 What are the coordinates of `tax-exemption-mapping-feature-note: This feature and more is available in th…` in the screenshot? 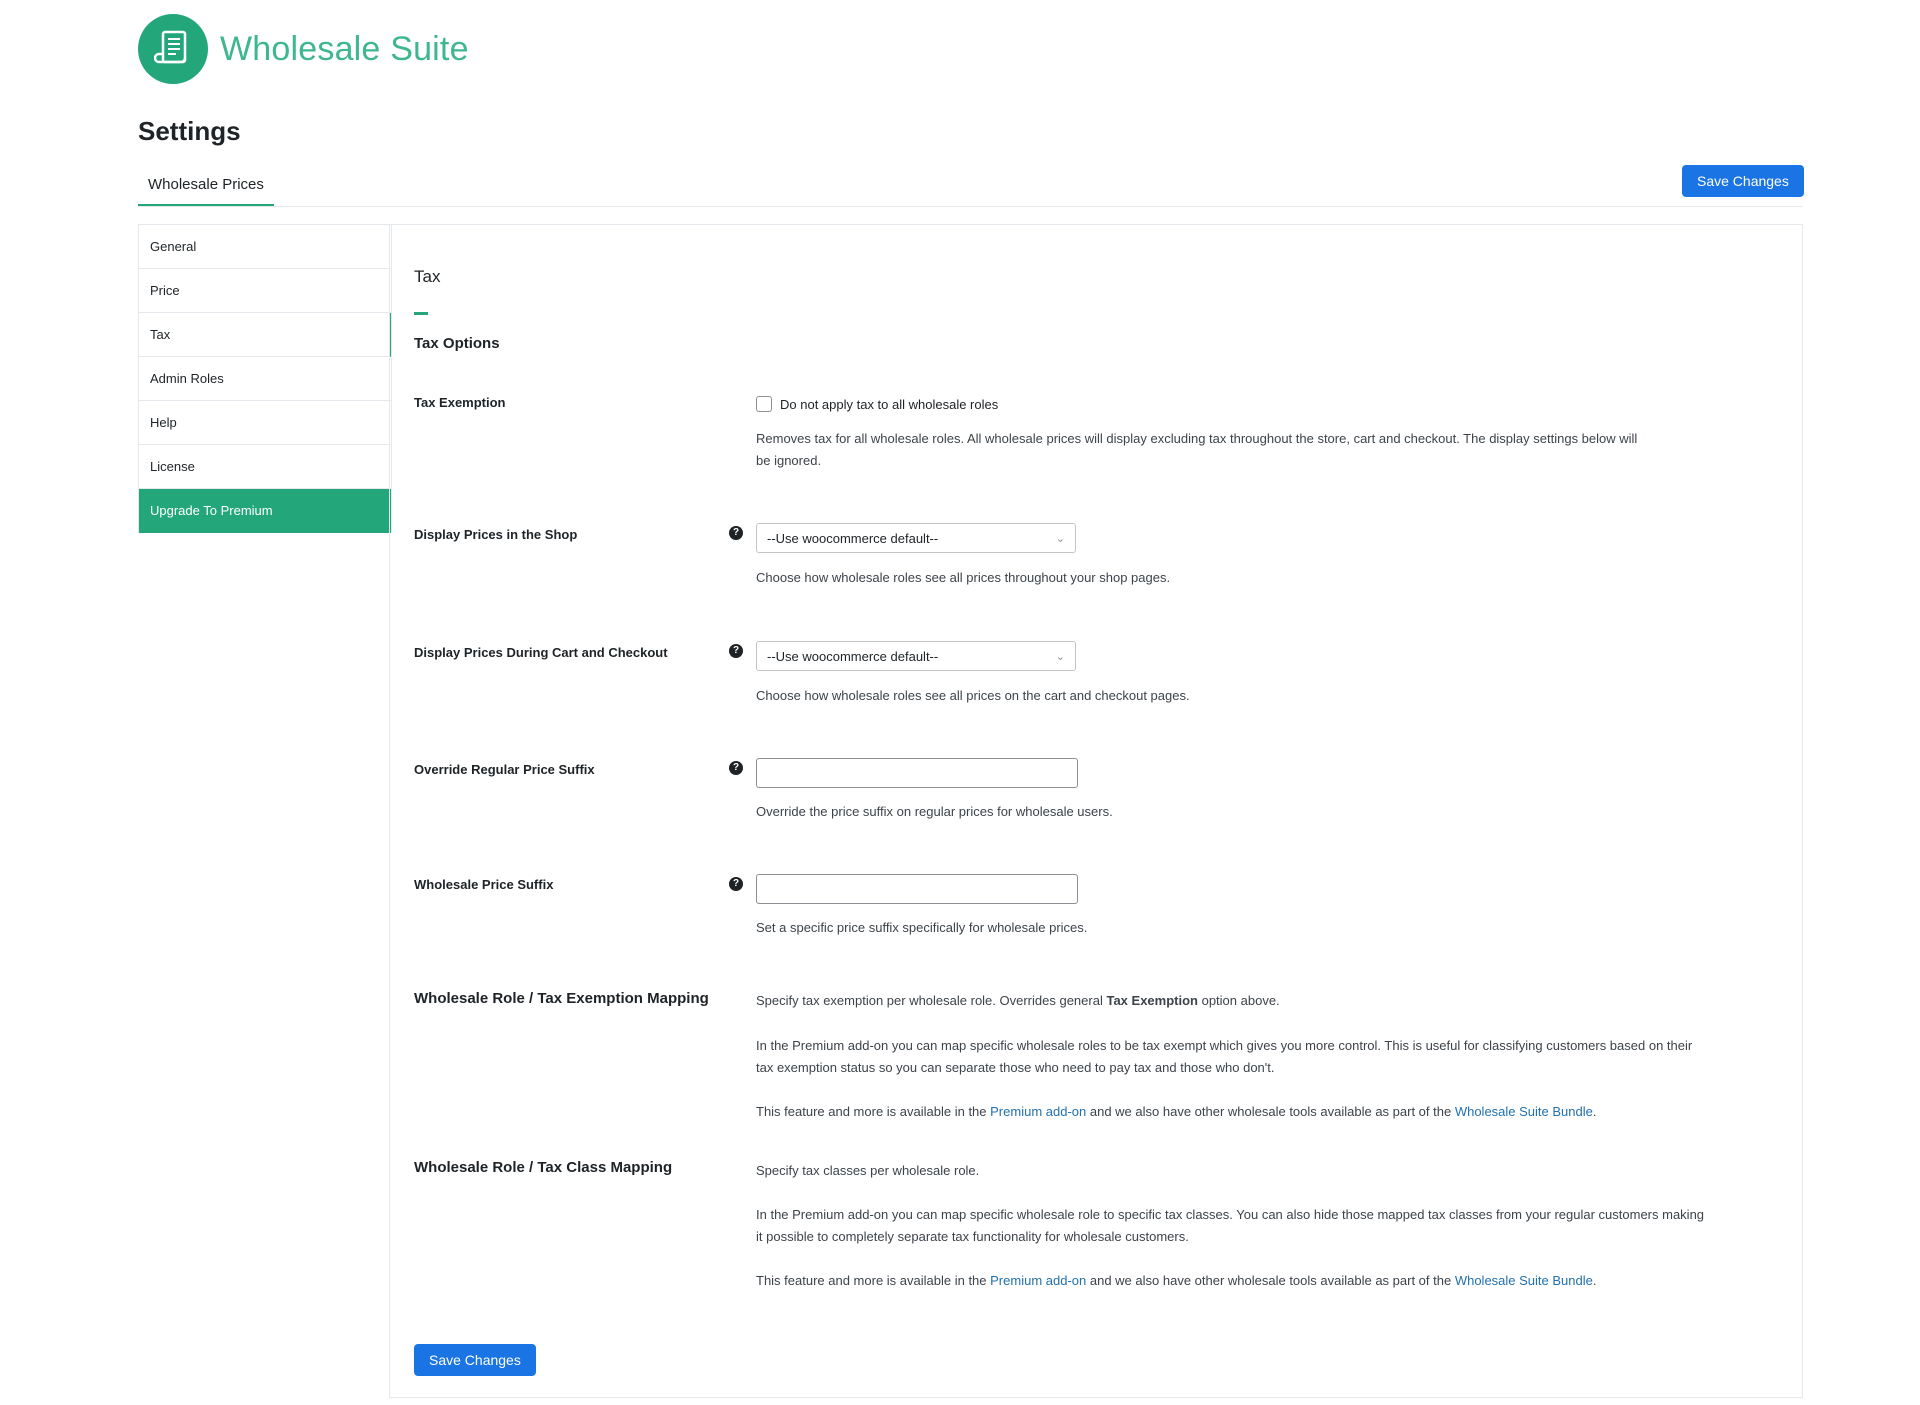 It's located at (1176, 1112).